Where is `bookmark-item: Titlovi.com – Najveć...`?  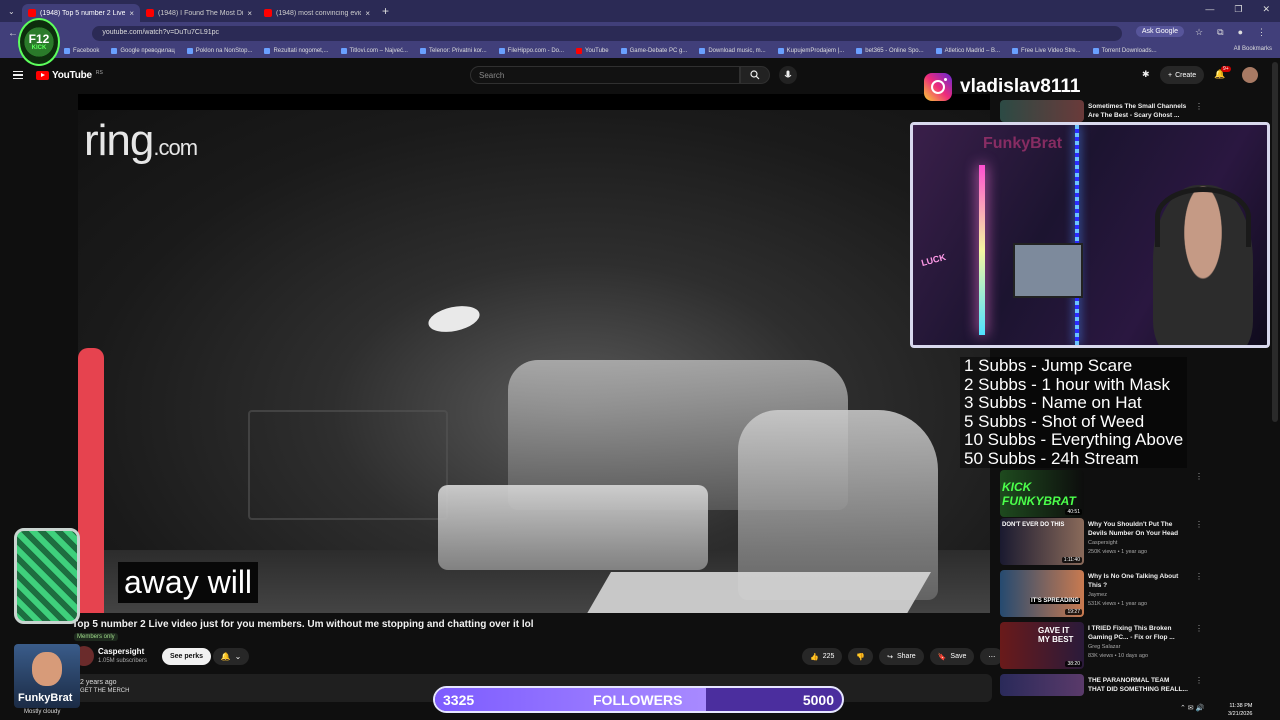 bookmark-item: Titlovi.com – Najveć... is located at coordinates (374, 51).